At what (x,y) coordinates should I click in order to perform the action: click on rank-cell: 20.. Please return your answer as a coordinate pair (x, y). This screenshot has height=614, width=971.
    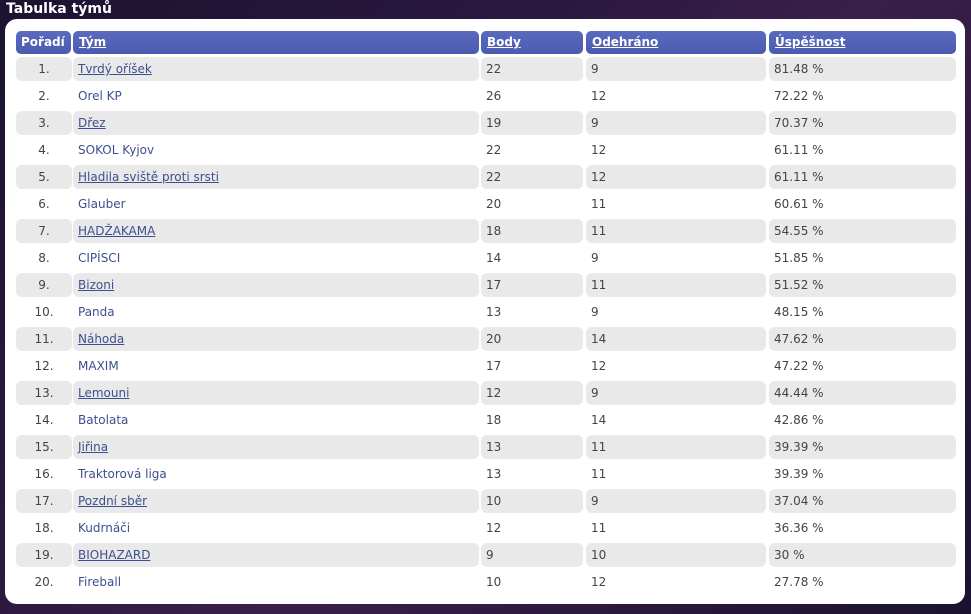
    Looking at the image, I should click on (44, 582).